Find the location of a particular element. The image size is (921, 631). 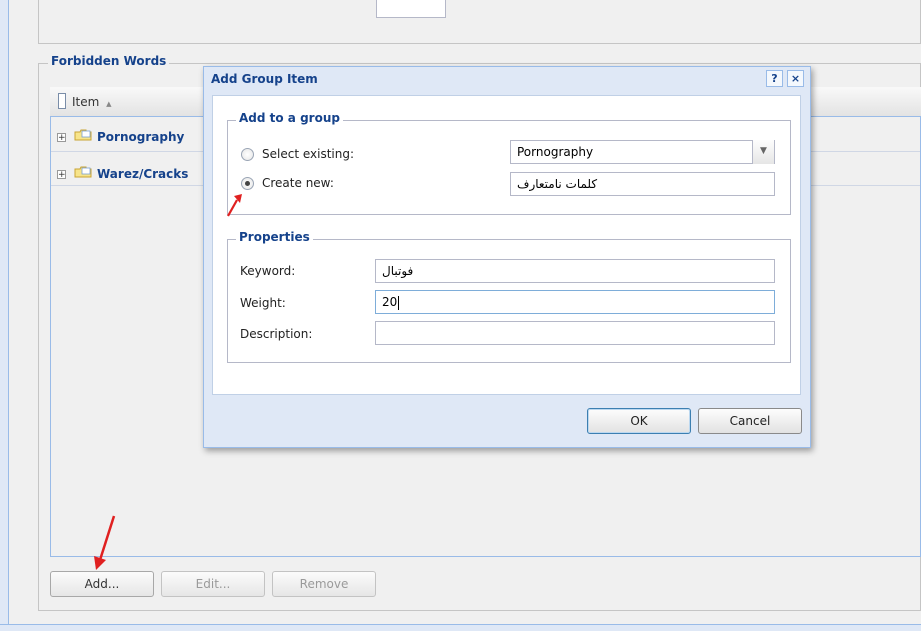

select-existing-radio is located at coordinates (247, 154).